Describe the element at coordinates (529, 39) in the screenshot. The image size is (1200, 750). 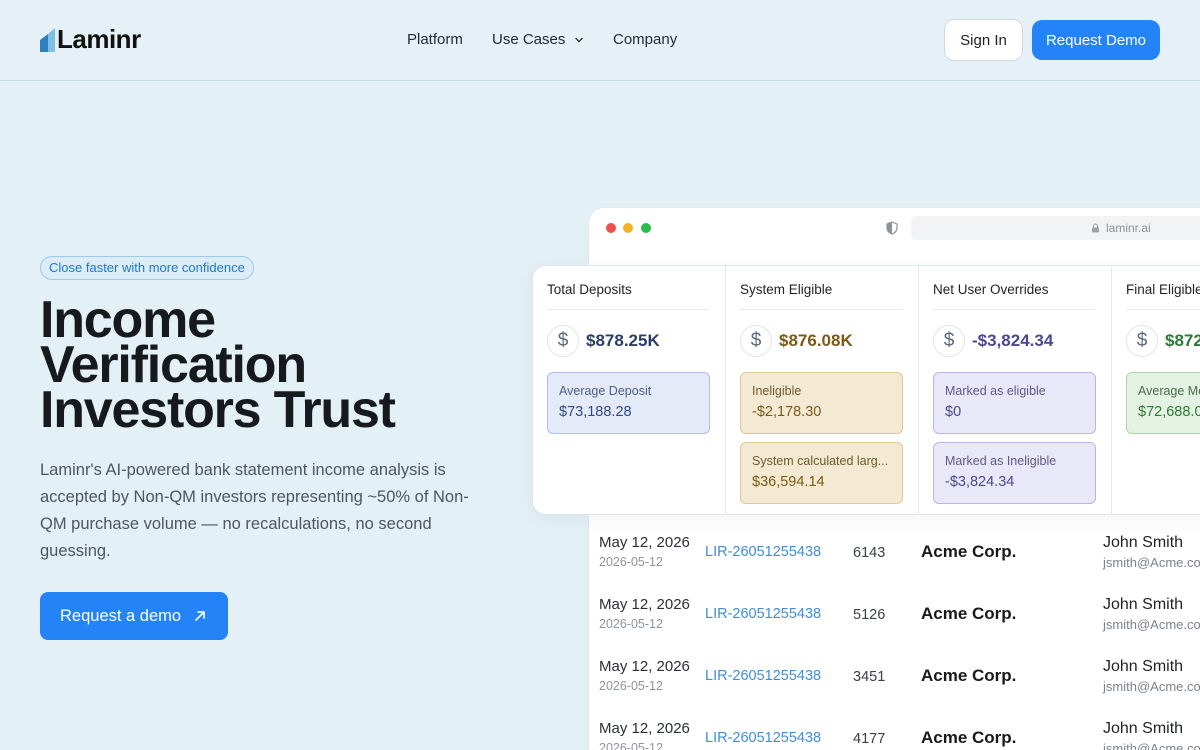
I see `nav-item-label: Use Cases` at that location.